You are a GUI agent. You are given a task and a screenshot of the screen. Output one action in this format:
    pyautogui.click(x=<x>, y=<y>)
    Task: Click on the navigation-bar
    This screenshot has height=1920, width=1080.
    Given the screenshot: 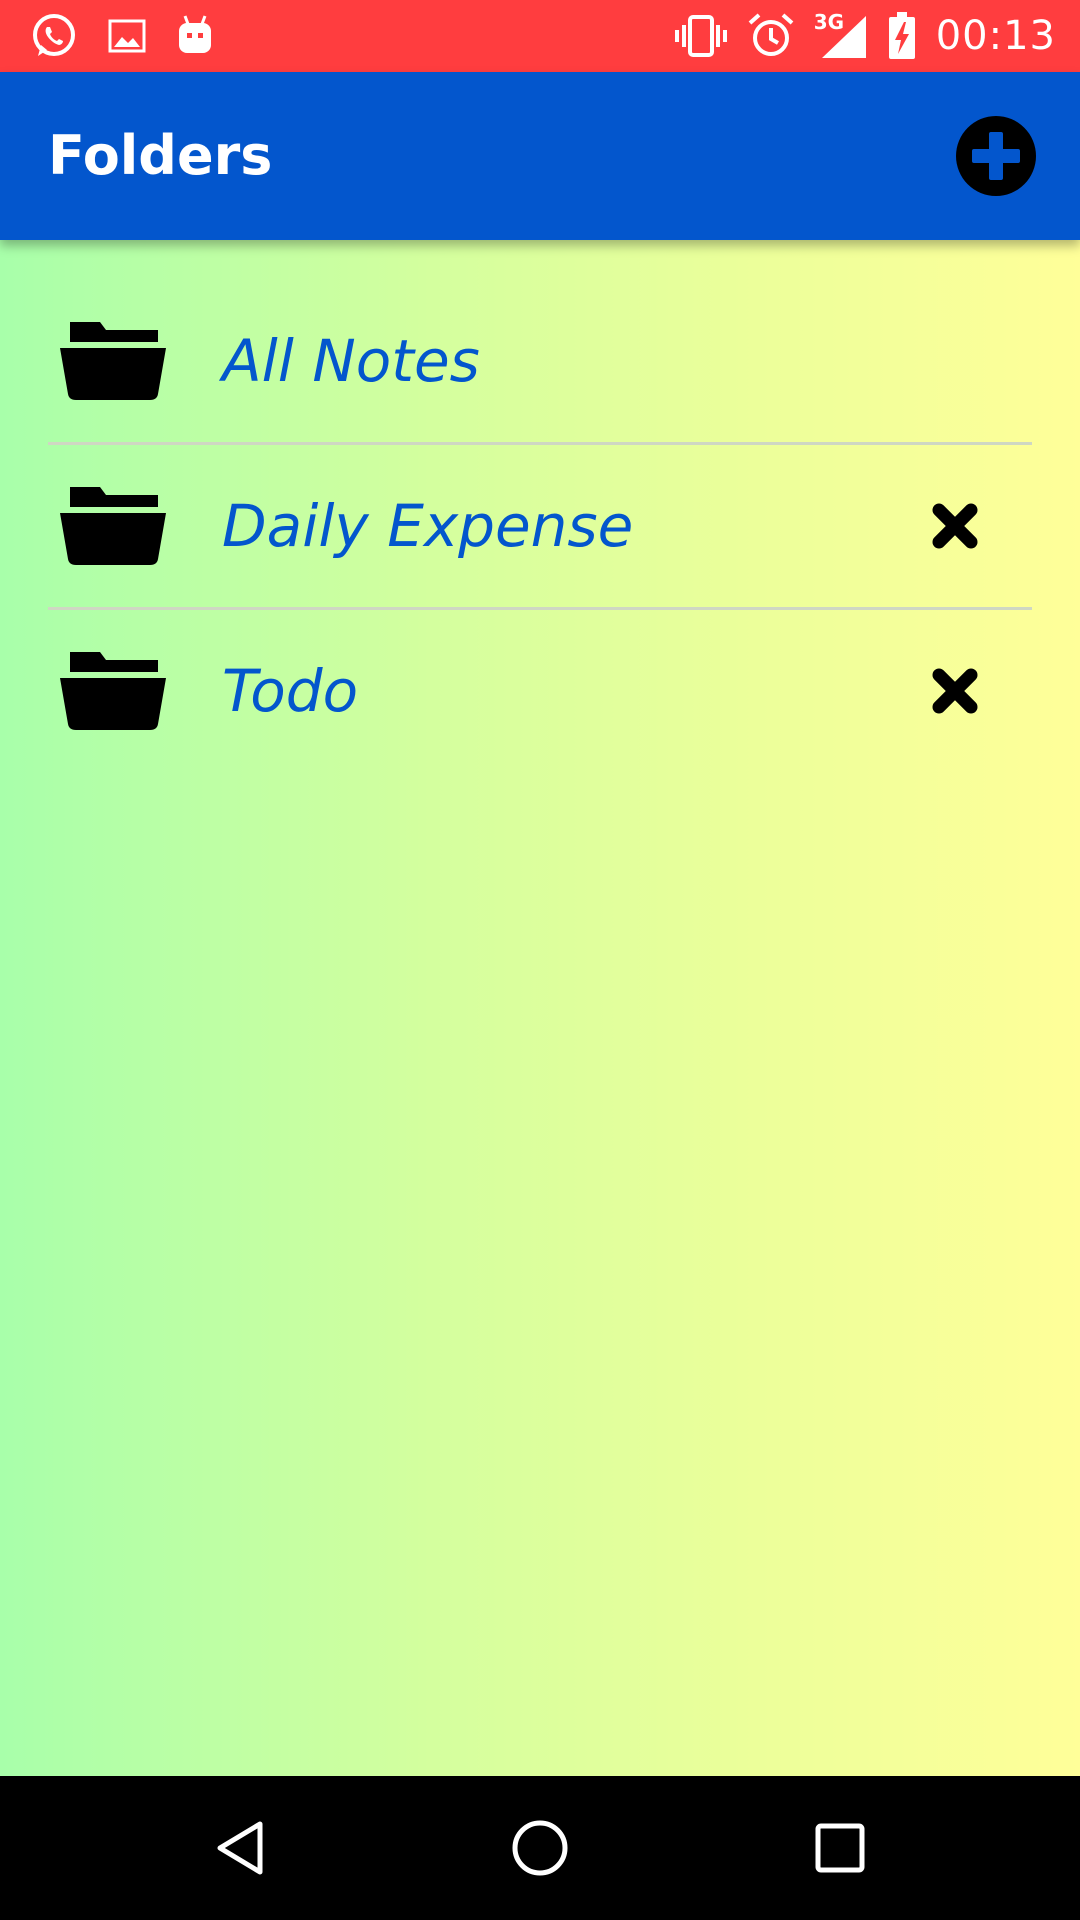 What is the action you would take?
    pyautogui.click(x=540, y=1848)
    